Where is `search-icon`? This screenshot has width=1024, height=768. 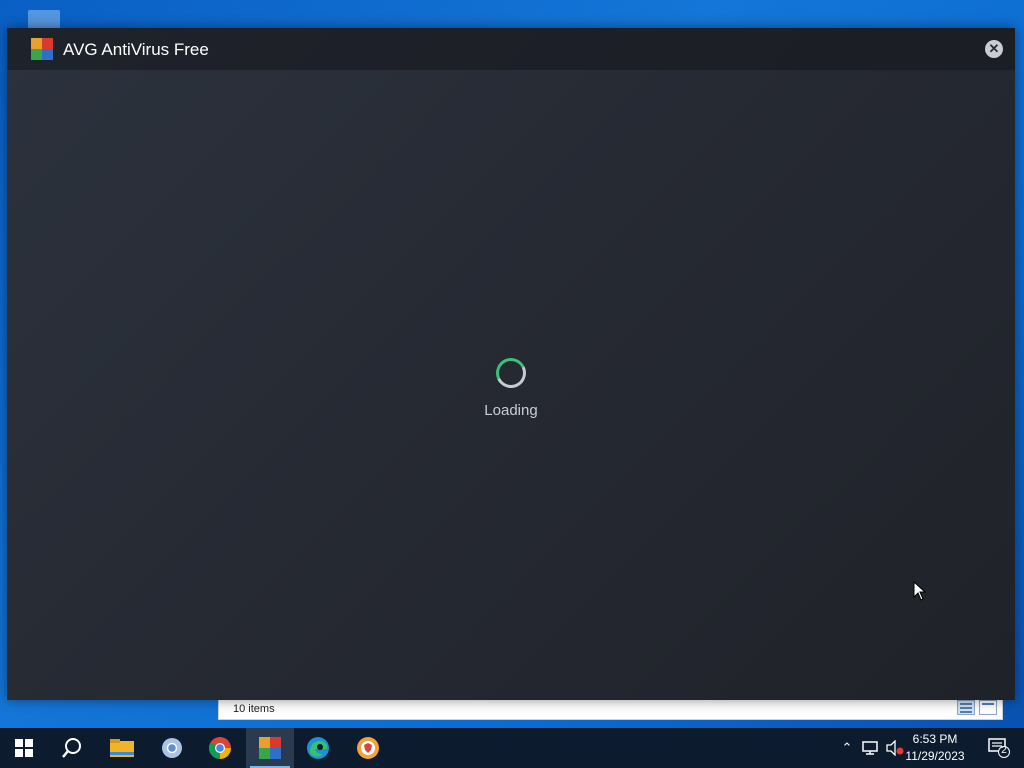 search-icon is located at coordinates (71, 748).